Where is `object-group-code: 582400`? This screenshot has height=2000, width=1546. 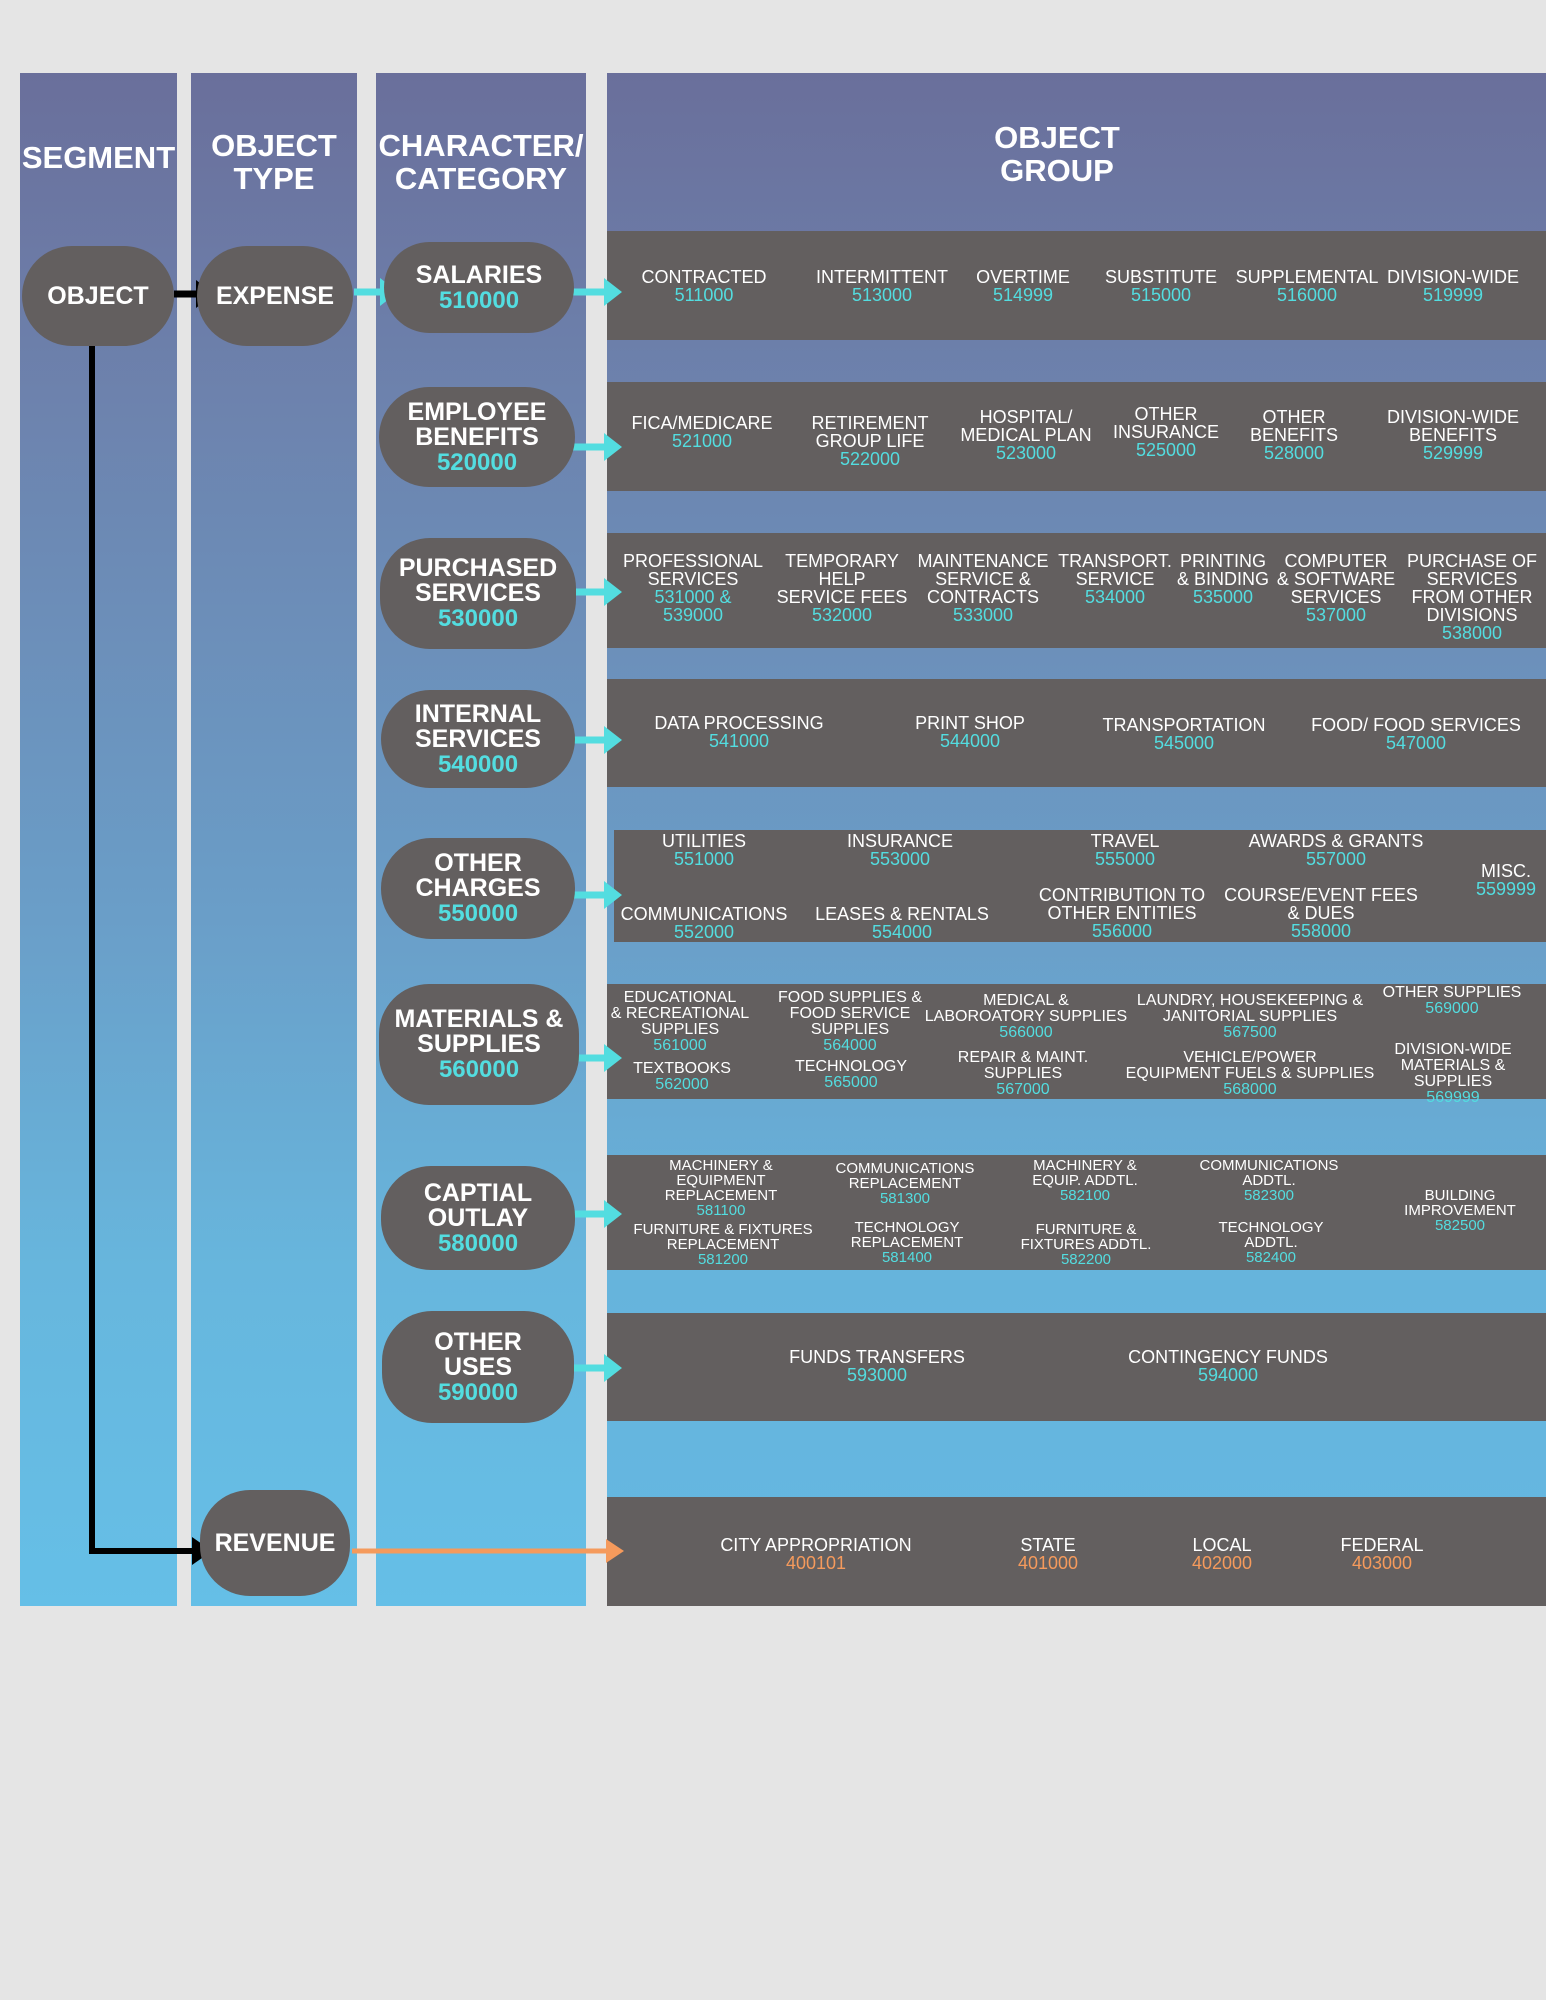 object-group-code: 582400 is located at coordinates (1271, 1257).